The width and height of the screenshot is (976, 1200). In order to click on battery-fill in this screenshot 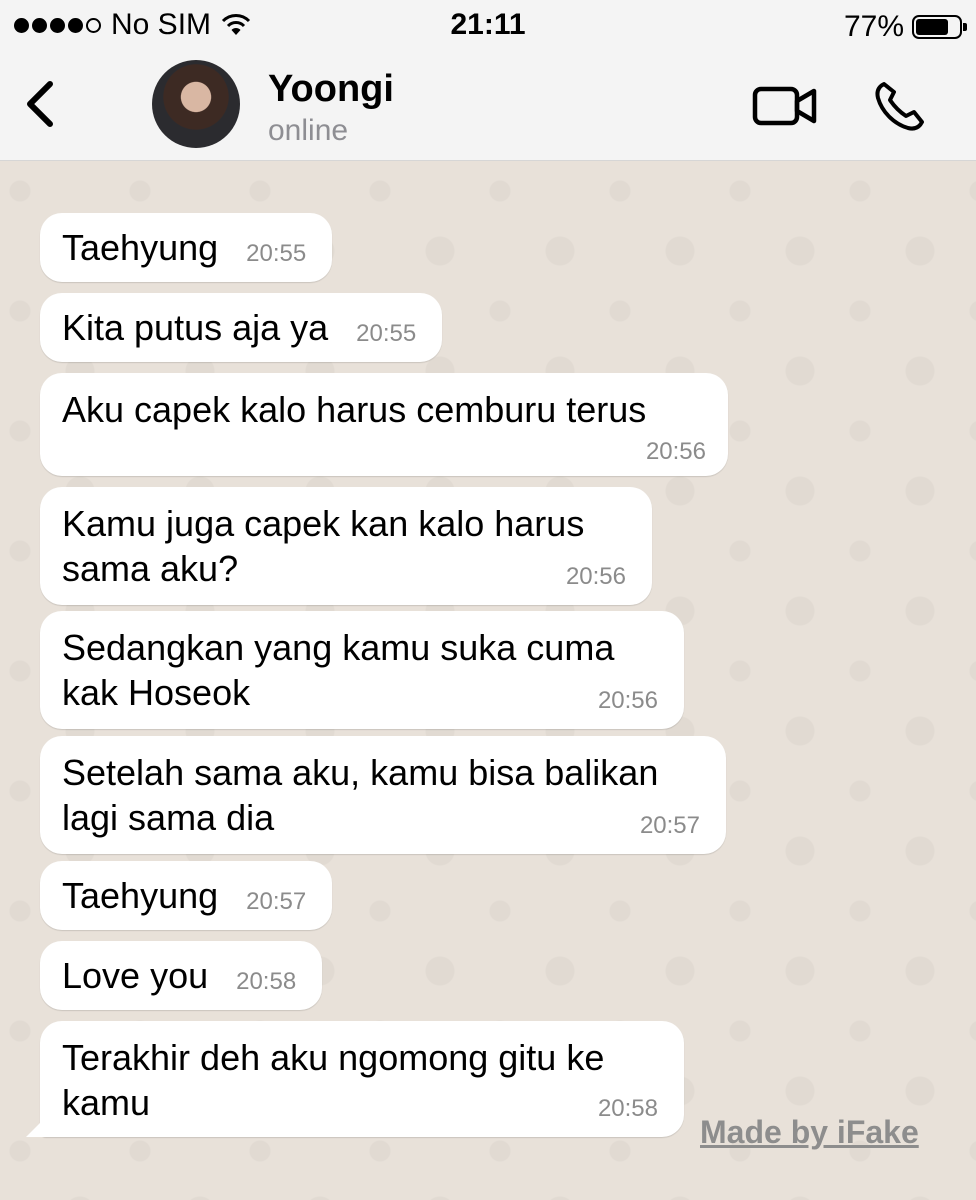, I will do `click(932, 27)`.